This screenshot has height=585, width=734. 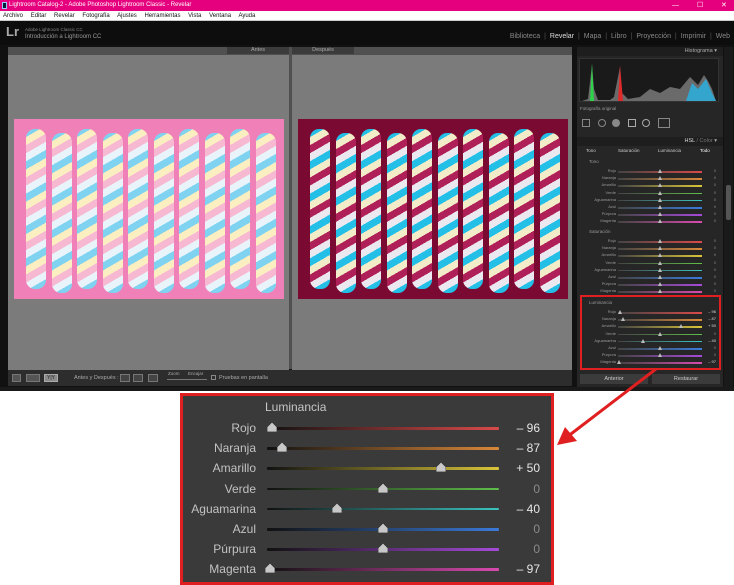 What do you see at coordinates (650, 178) in the screenshot?
I see `tono-slider-naranja: Naranja 0` at bounding box center [650, 178].